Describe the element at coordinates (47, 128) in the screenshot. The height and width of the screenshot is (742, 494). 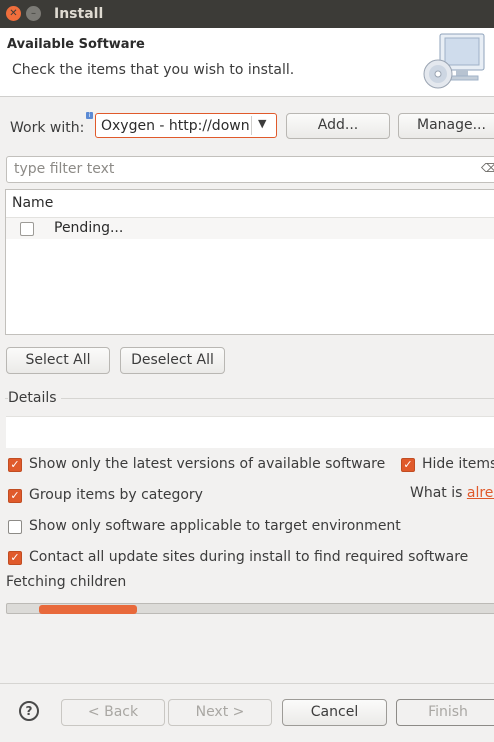
I see `work-with-label: Work with:` at that location.